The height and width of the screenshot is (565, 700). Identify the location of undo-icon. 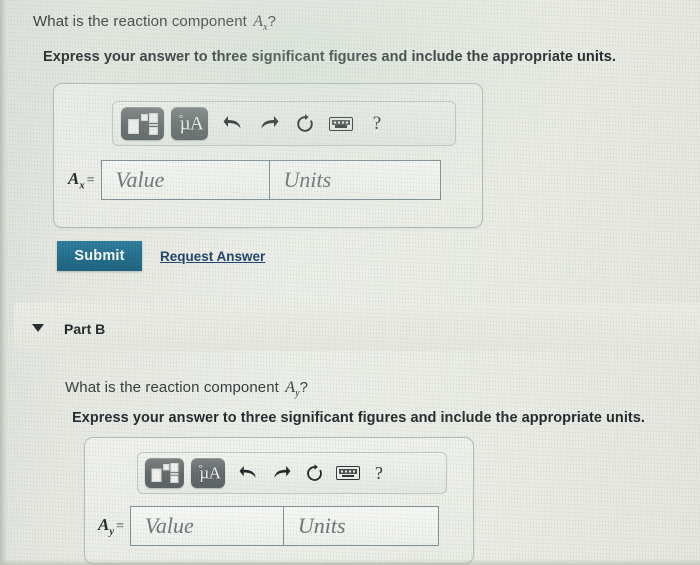
(233, 124).